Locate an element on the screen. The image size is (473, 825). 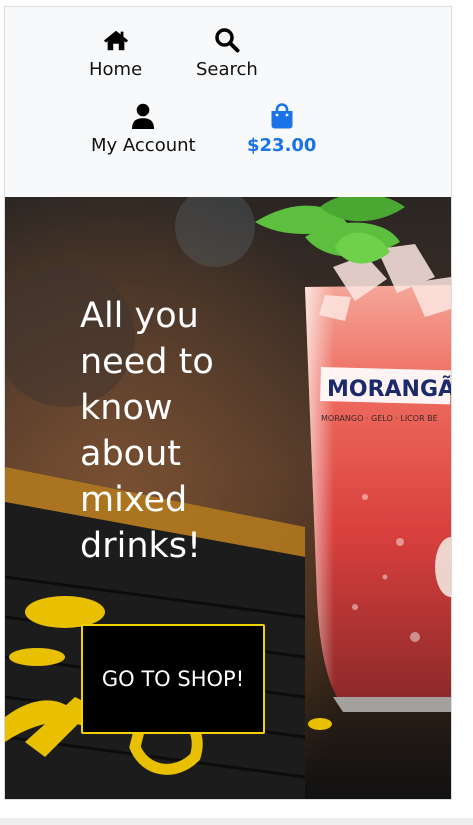
cart-total: $23.00 is located at coordinates (282, 145).